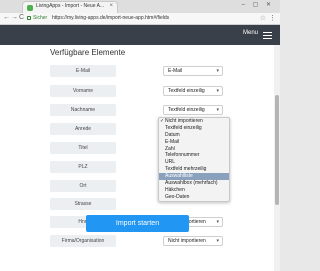  I want to click on field-row: Titel, so click(140, 148).